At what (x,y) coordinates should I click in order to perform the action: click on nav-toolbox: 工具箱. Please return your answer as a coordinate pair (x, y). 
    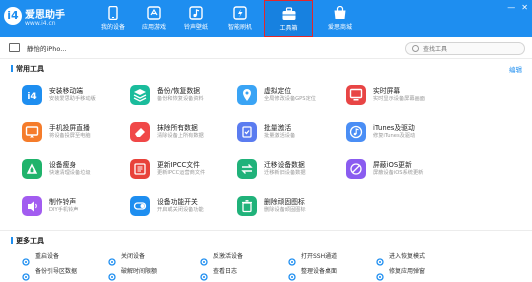
    Looking at the image, I should click on (288, 18).